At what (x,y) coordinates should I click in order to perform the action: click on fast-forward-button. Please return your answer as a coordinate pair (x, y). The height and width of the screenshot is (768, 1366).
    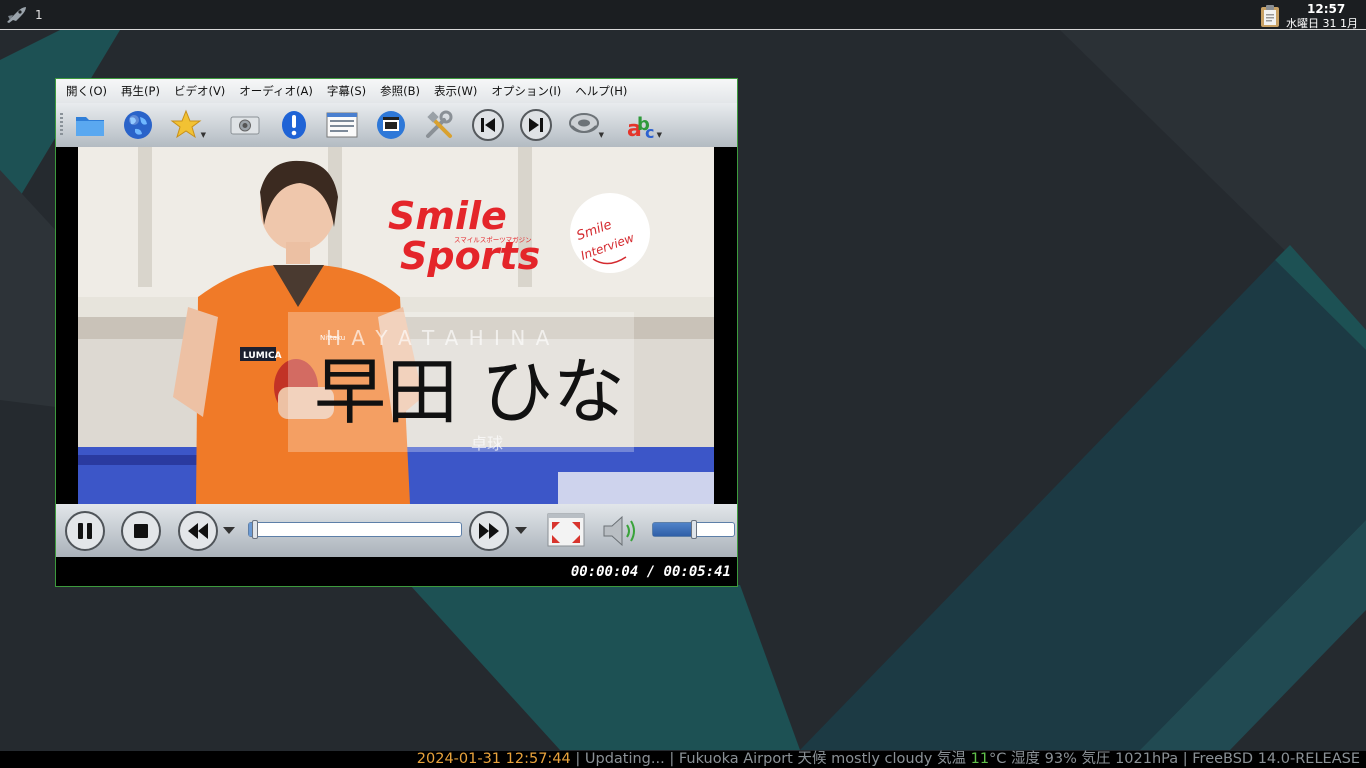
    Looking at the image, I should click on (489, 531).